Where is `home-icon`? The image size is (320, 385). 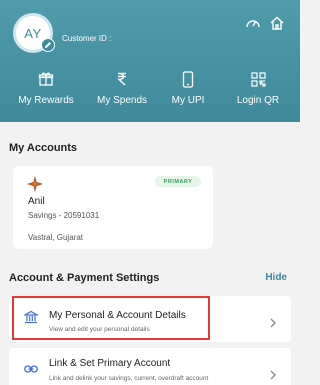
home-icon is located at coordinates (277, 23).